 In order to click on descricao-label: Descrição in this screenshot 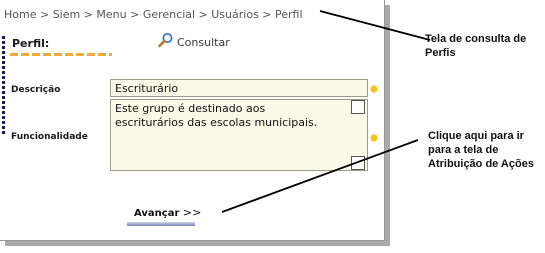, I will do `click(36, 90)`.